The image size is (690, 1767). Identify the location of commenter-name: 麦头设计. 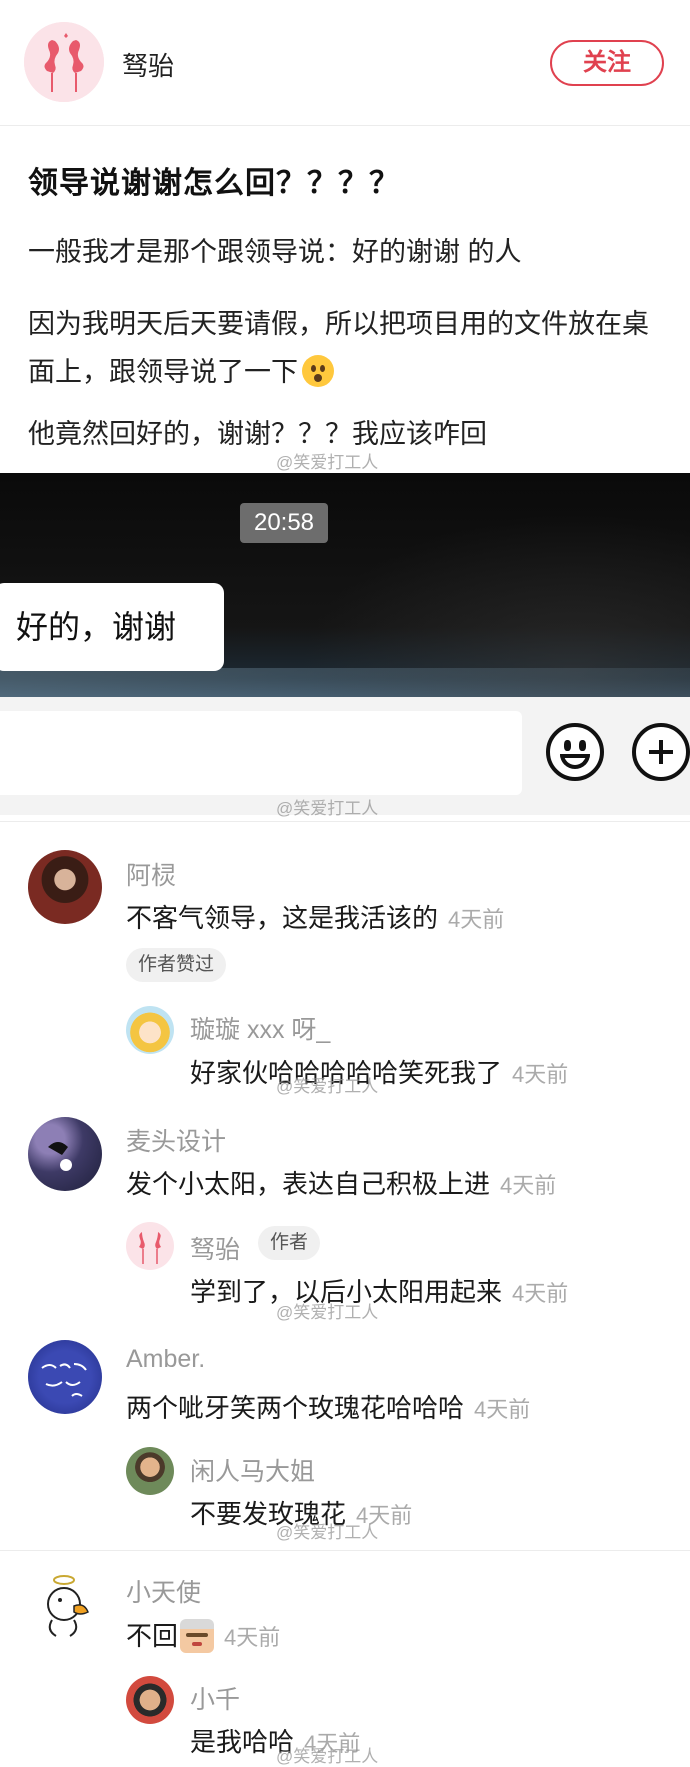
(176, 1140).